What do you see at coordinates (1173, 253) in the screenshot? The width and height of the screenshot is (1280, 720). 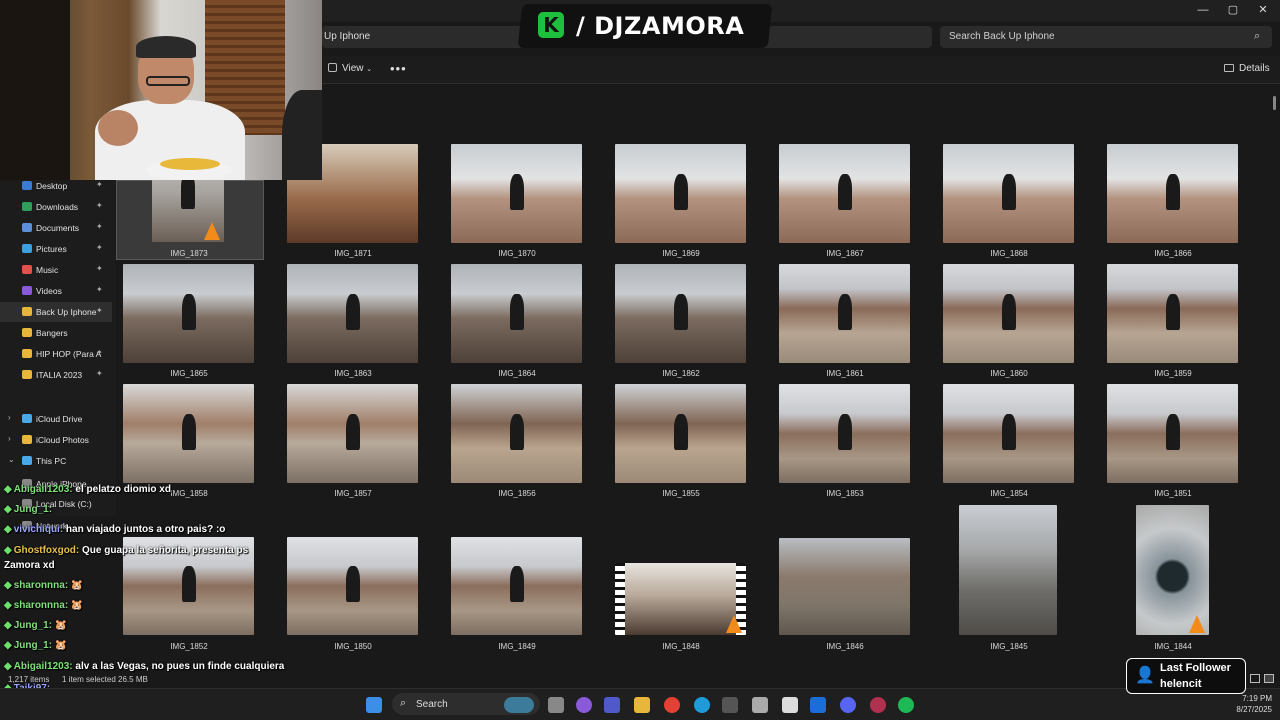 I see `file-name: IMG_1866` at bounding box center [1173, 253].